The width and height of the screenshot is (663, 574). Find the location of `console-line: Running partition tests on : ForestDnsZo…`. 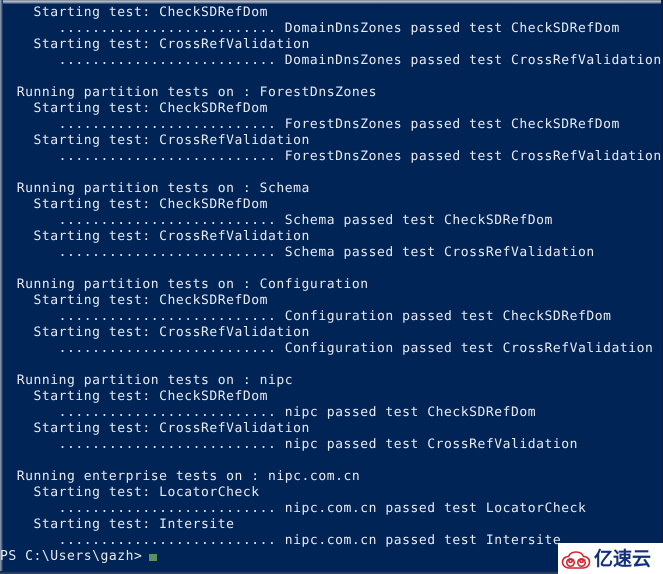

console-line: Running partition tests on : ForestDnsZo… is located at coordinates (188, 92).